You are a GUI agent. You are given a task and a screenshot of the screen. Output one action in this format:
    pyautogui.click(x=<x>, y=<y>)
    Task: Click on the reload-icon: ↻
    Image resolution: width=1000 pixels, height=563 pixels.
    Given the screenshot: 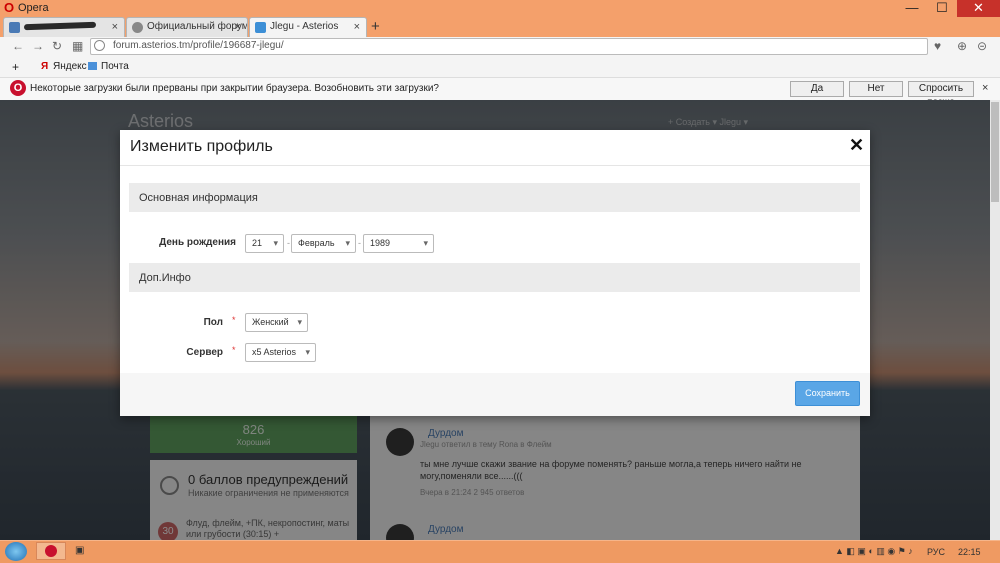 What is the action you would take?
    pyautogui.click(x=57, y=46)
    